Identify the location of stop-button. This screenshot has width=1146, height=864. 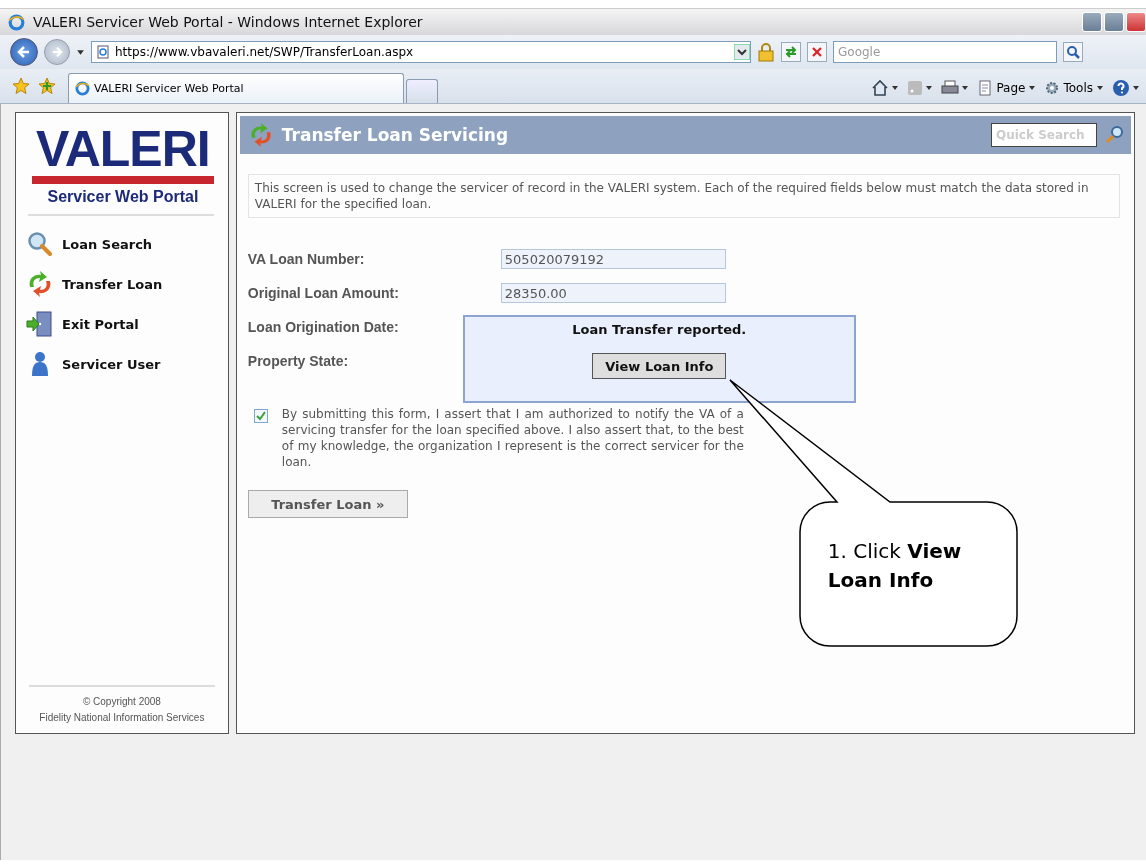
(817, 52).